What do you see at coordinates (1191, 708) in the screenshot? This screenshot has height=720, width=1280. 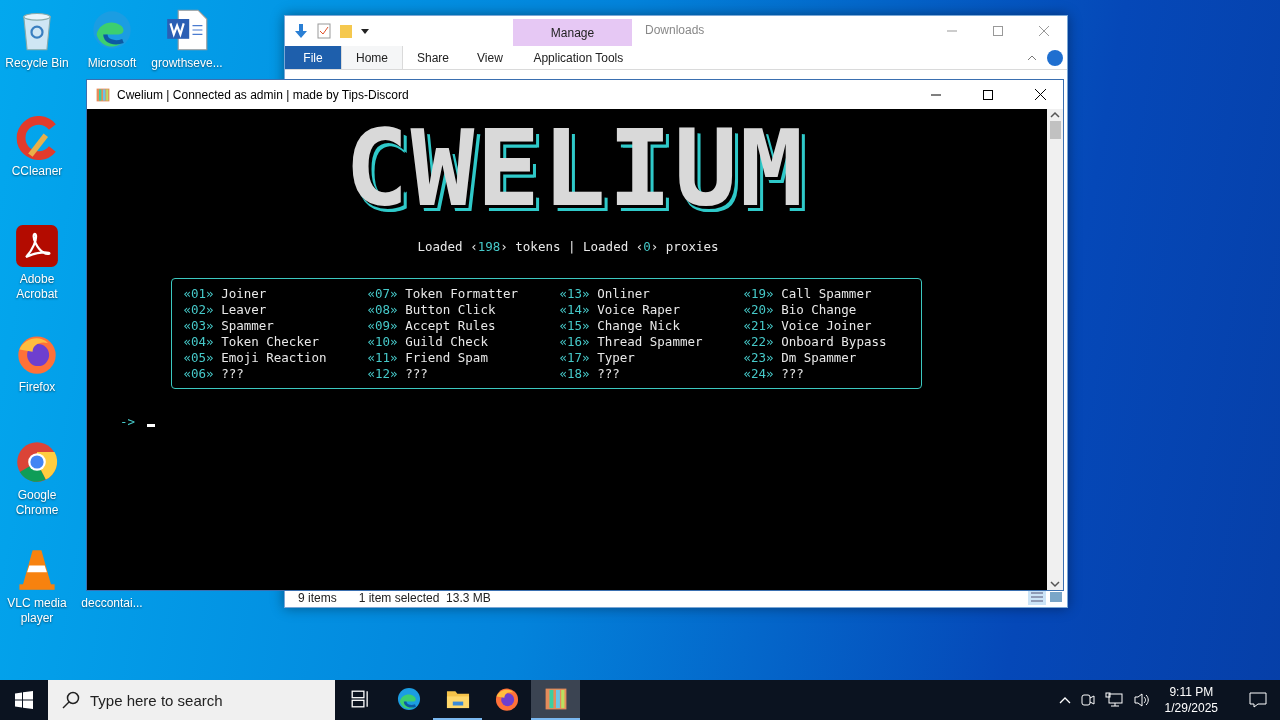 I see `date-text: 1/29/2025` at bounding box center [1191, 708].